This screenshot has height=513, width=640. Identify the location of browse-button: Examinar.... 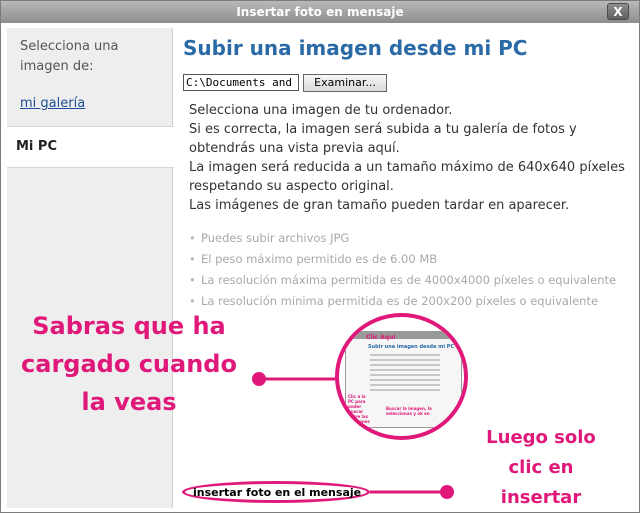
(345, 83).